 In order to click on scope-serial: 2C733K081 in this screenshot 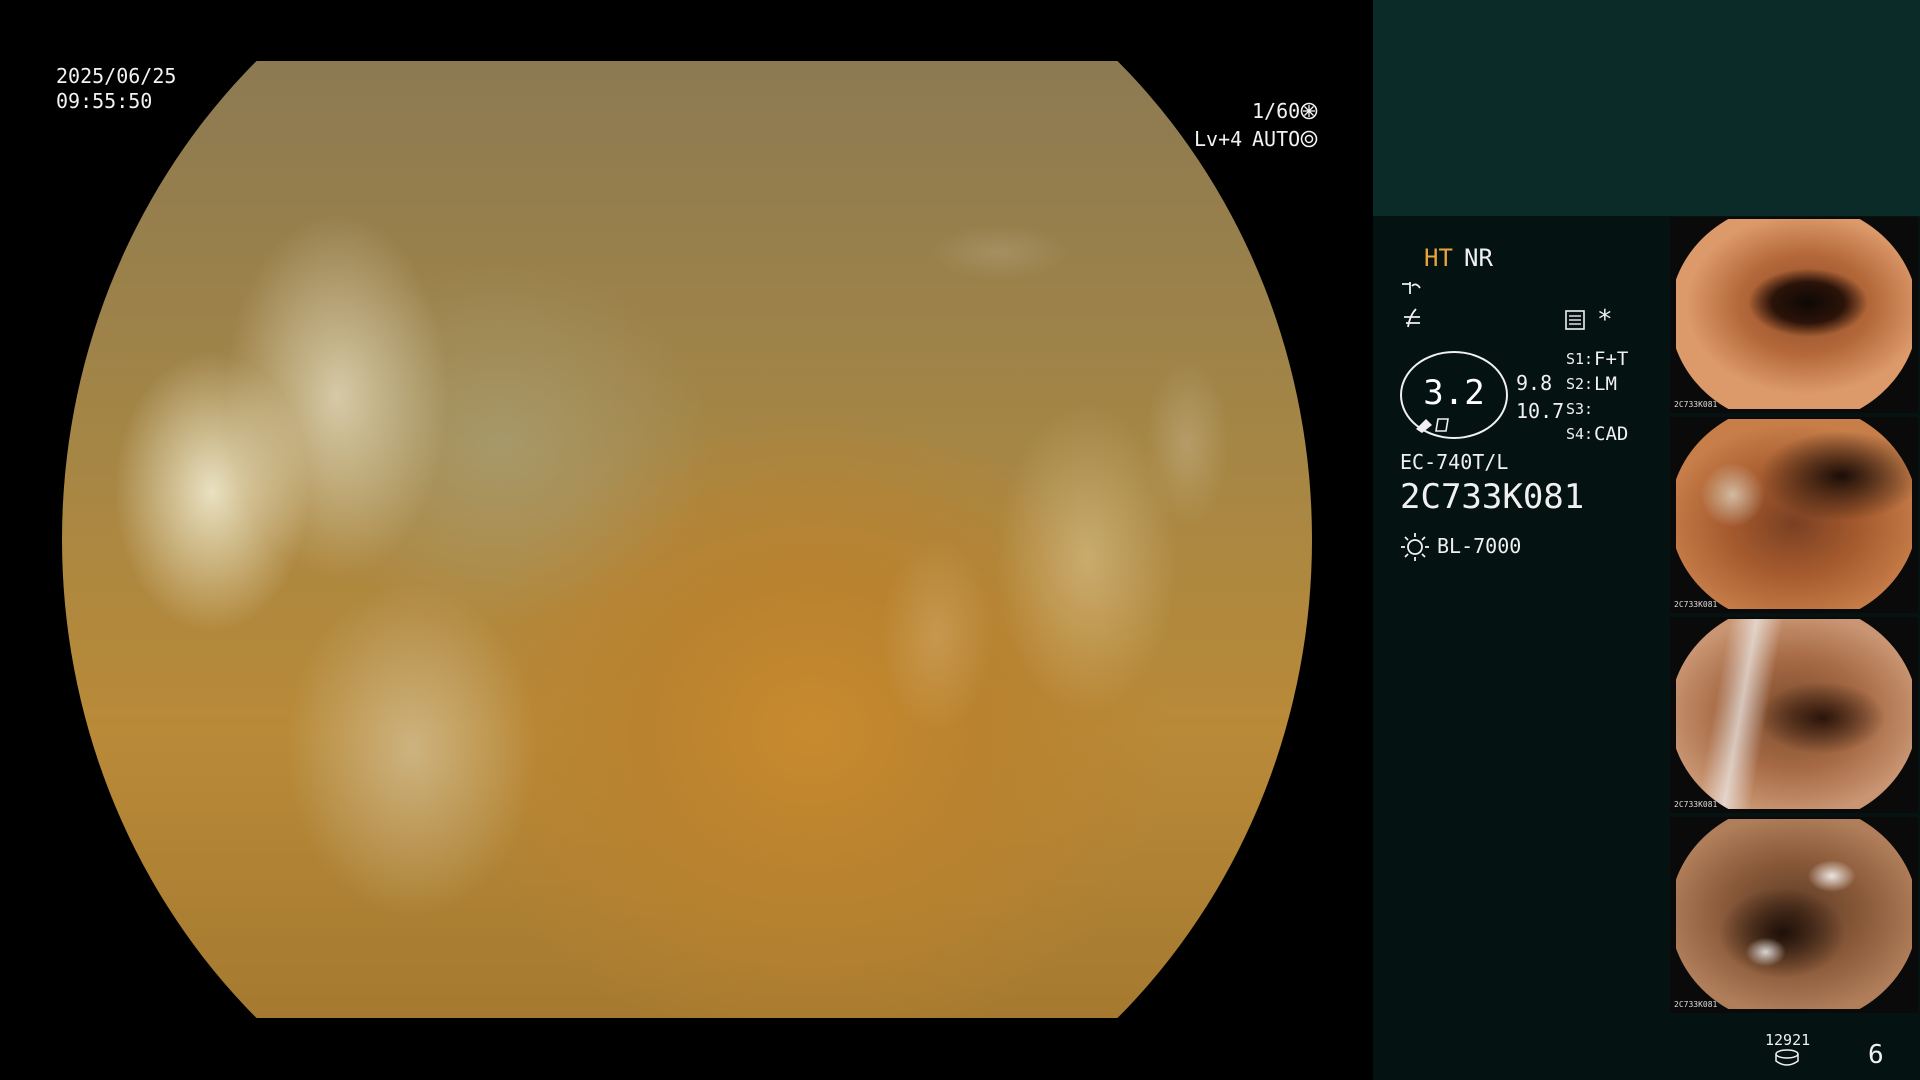, I will do `click(1492, 497)`.